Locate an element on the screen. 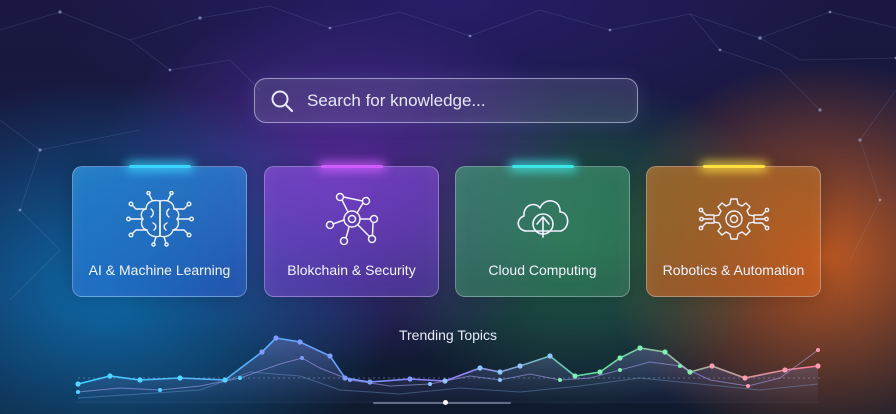  search-input is located at coordinates (472, 100).